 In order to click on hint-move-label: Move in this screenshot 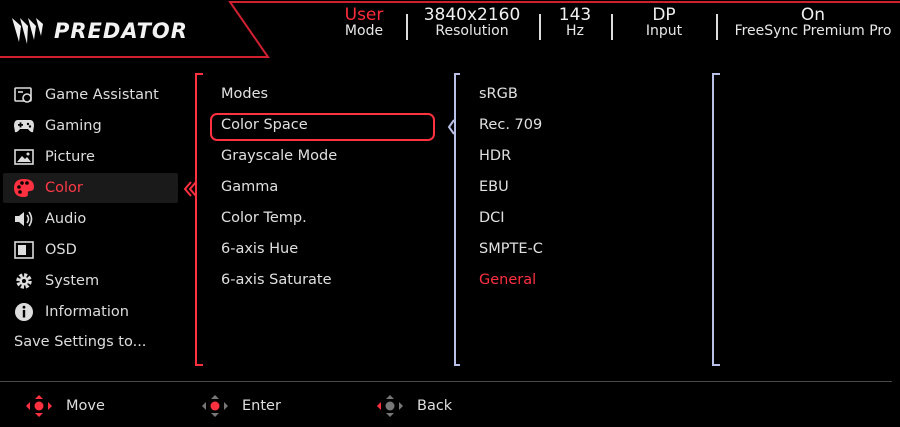, I will do `click(85, 406)`.